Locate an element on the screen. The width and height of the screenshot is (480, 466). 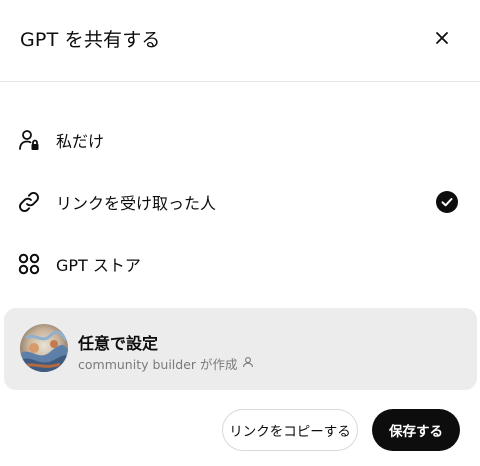
checkmark-icon is located at coordinates (447, 202).